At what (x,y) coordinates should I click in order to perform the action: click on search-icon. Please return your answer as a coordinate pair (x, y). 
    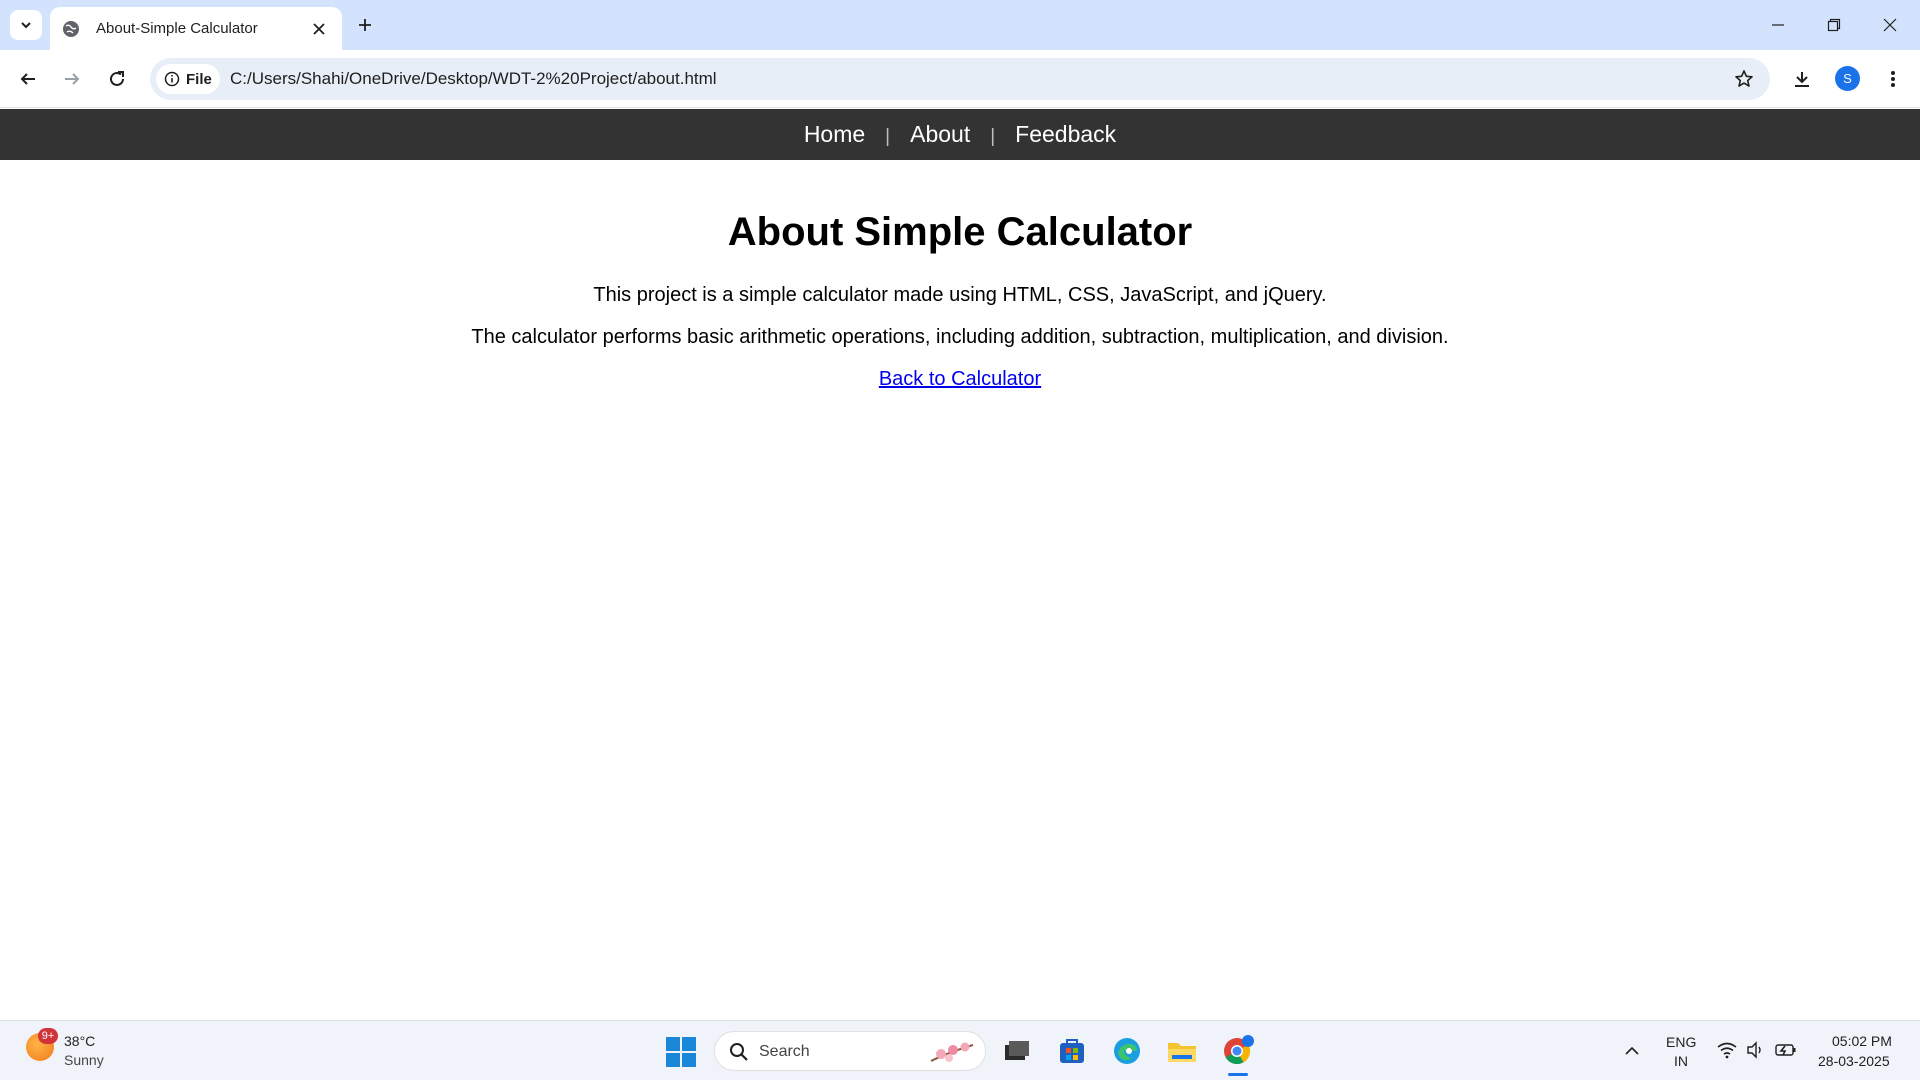
    Looking at the image, I should click on (739, 1052).